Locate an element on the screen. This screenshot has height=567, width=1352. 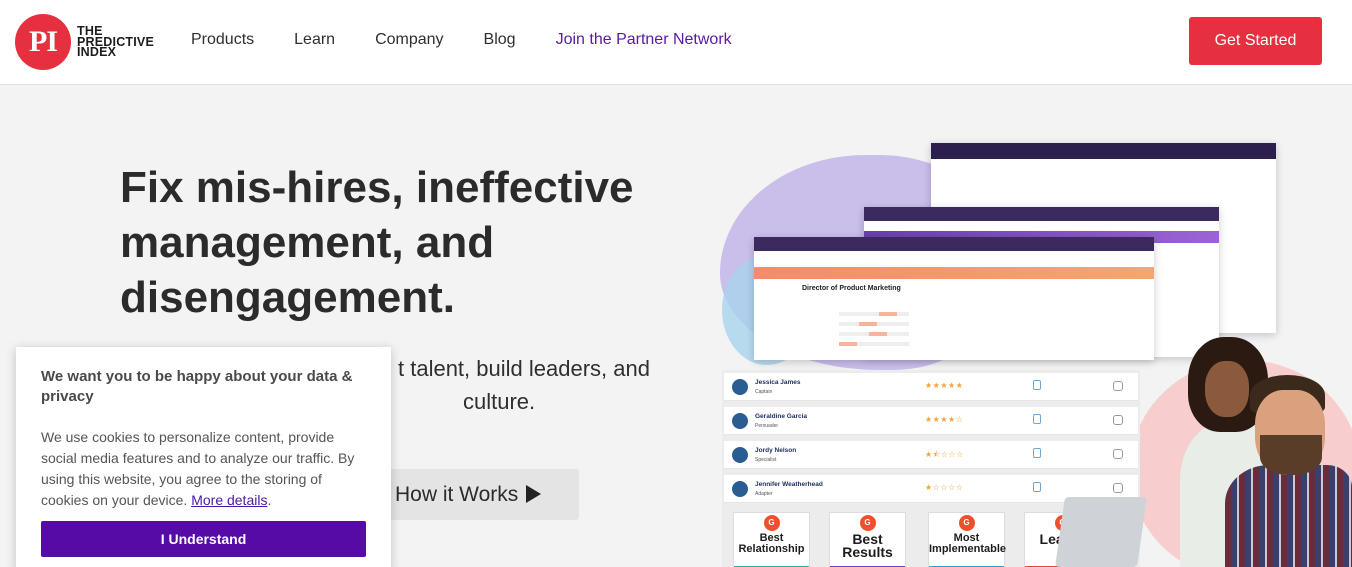
laptop-image is located at coordinates (1101, 532).